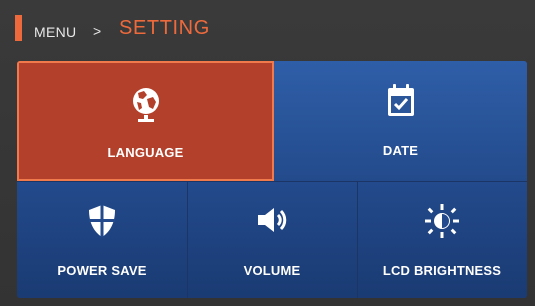 Image resolution: width=535 pixels, height=306 pixels. What do you see at coordinates (400, 100) in the screenshot?
I see `calendar-check-icon` at bounding box center [400, 100].